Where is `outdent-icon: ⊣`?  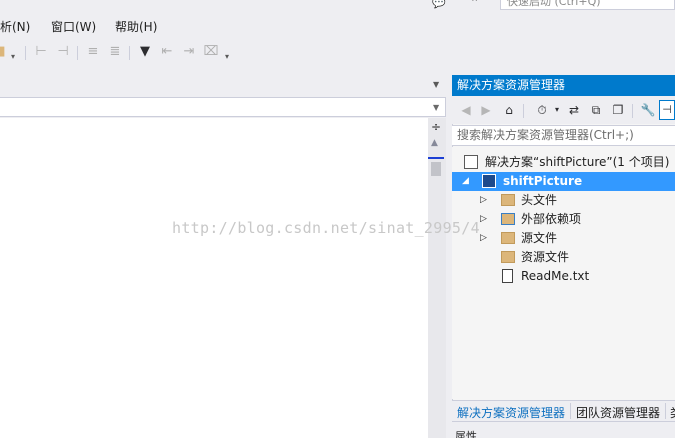 outdent-icon: ⊣ is located at coordinates (63, 52).